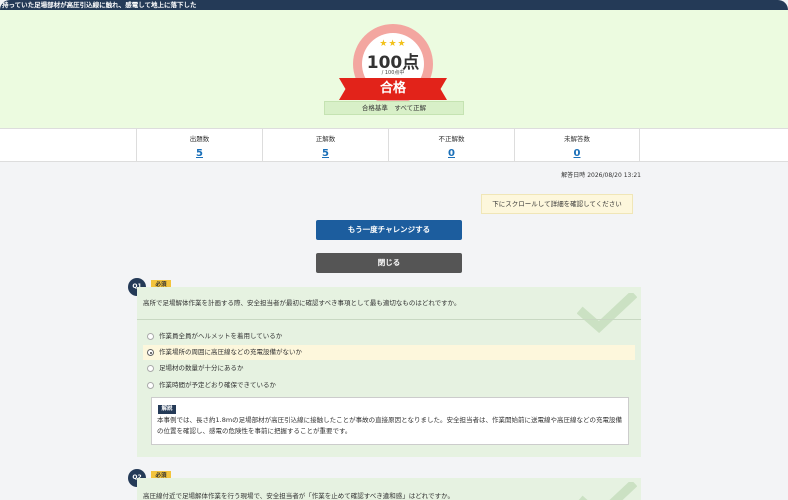 This screenshot has width=788, height=500. Describe the element at coordinates (557, 204) in the screenshot. I see `scroll-hint: 下にスクロールして詳細を確認してください` at that location.